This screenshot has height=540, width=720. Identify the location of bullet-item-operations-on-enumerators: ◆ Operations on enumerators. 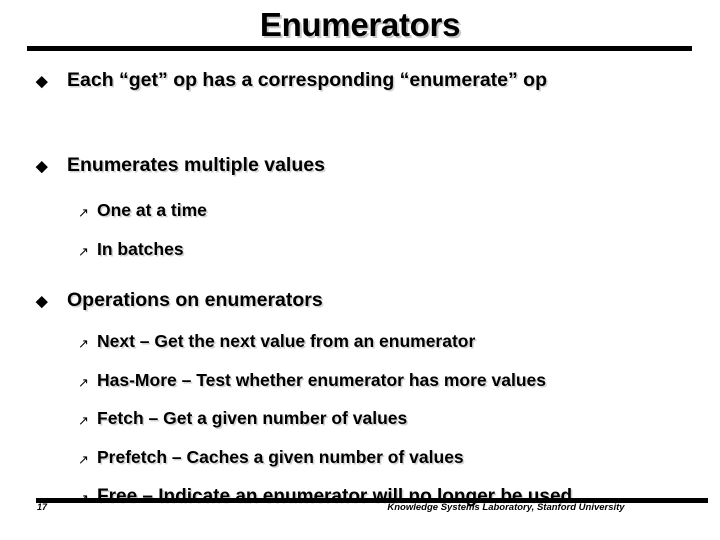
(374, 300).